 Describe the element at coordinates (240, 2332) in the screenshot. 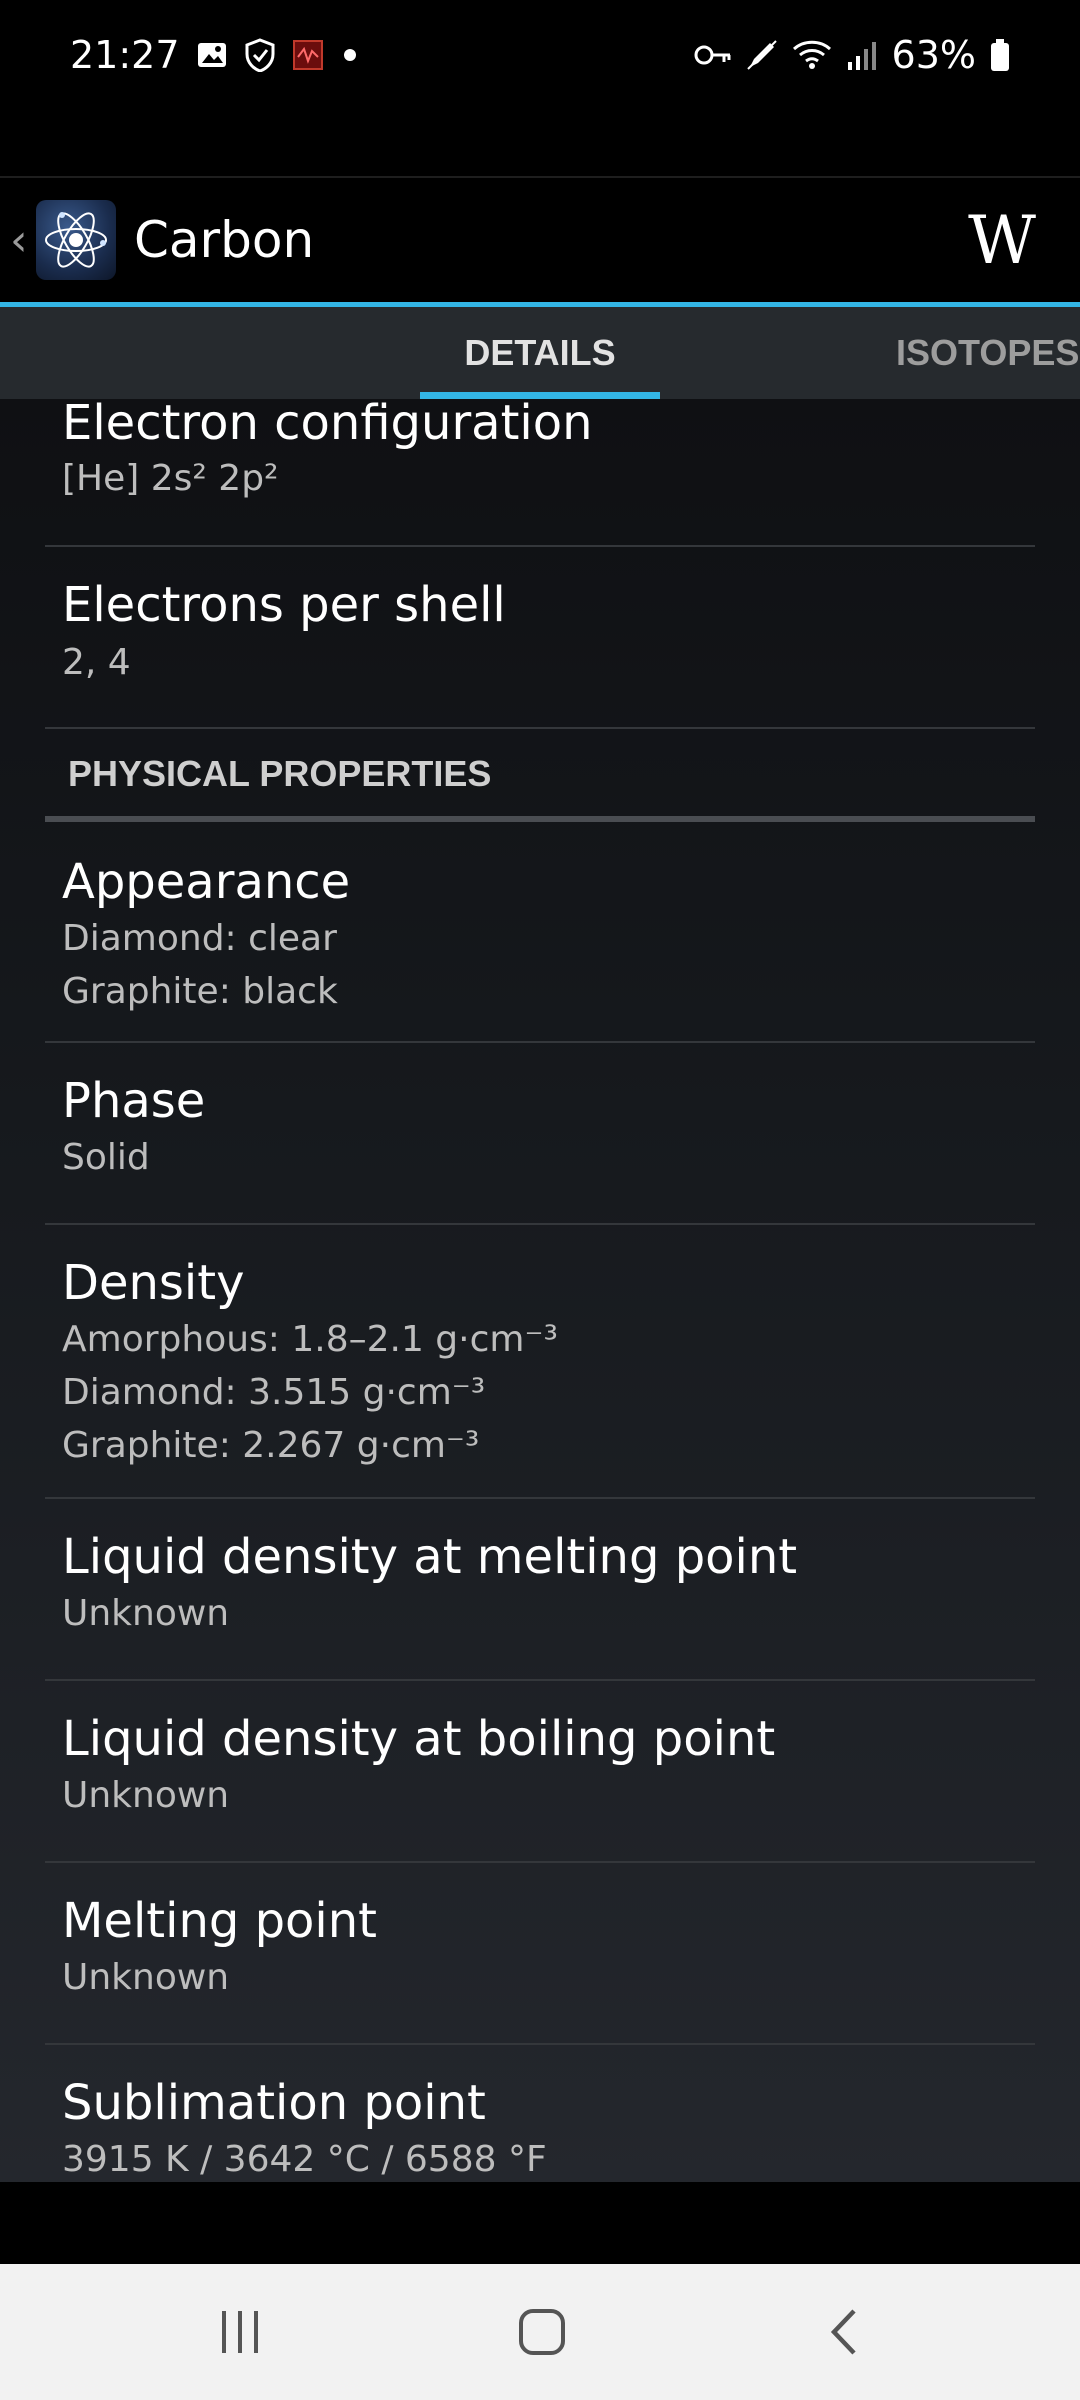

I see `recents-icon` at that location.